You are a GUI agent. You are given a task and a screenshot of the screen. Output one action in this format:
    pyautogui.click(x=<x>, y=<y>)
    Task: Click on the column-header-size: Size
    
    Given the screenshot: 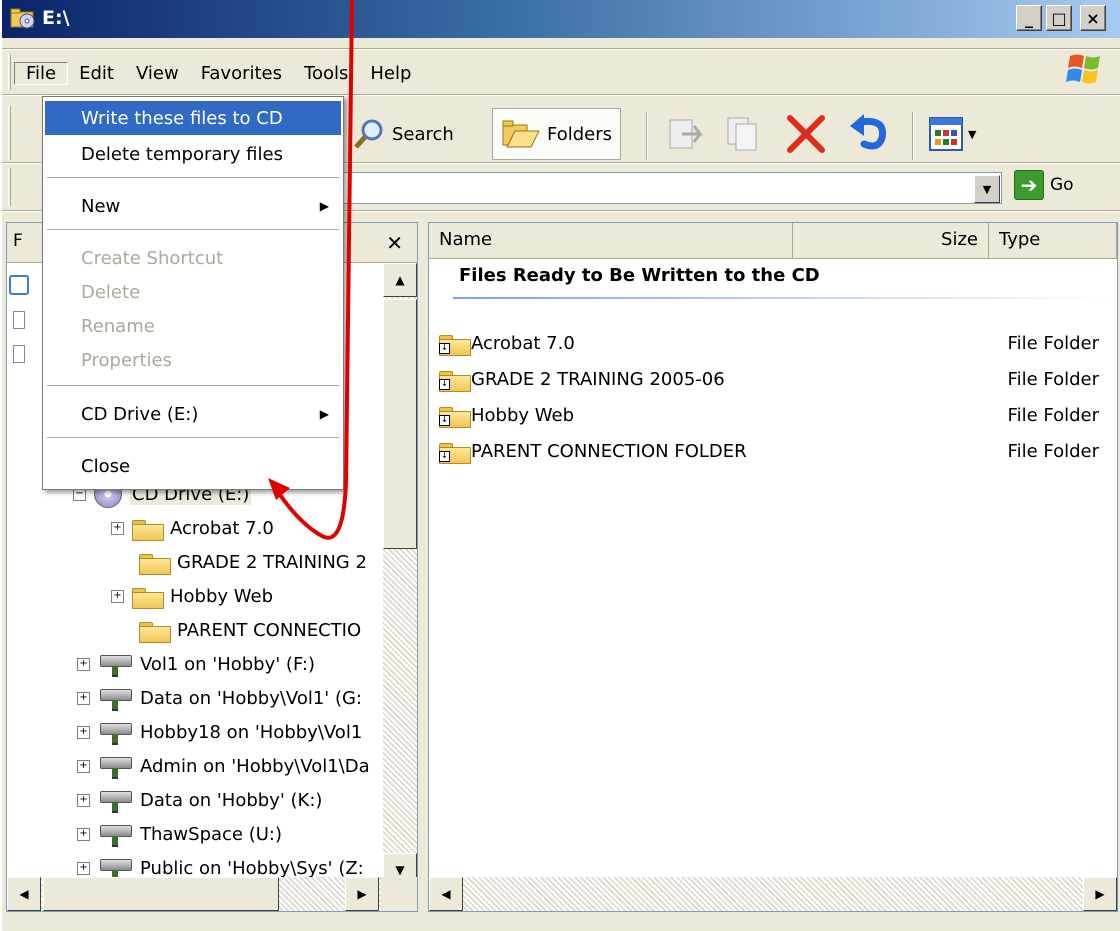 What is the action you would take?
    pyautogui.click(x=891, y=241)
    